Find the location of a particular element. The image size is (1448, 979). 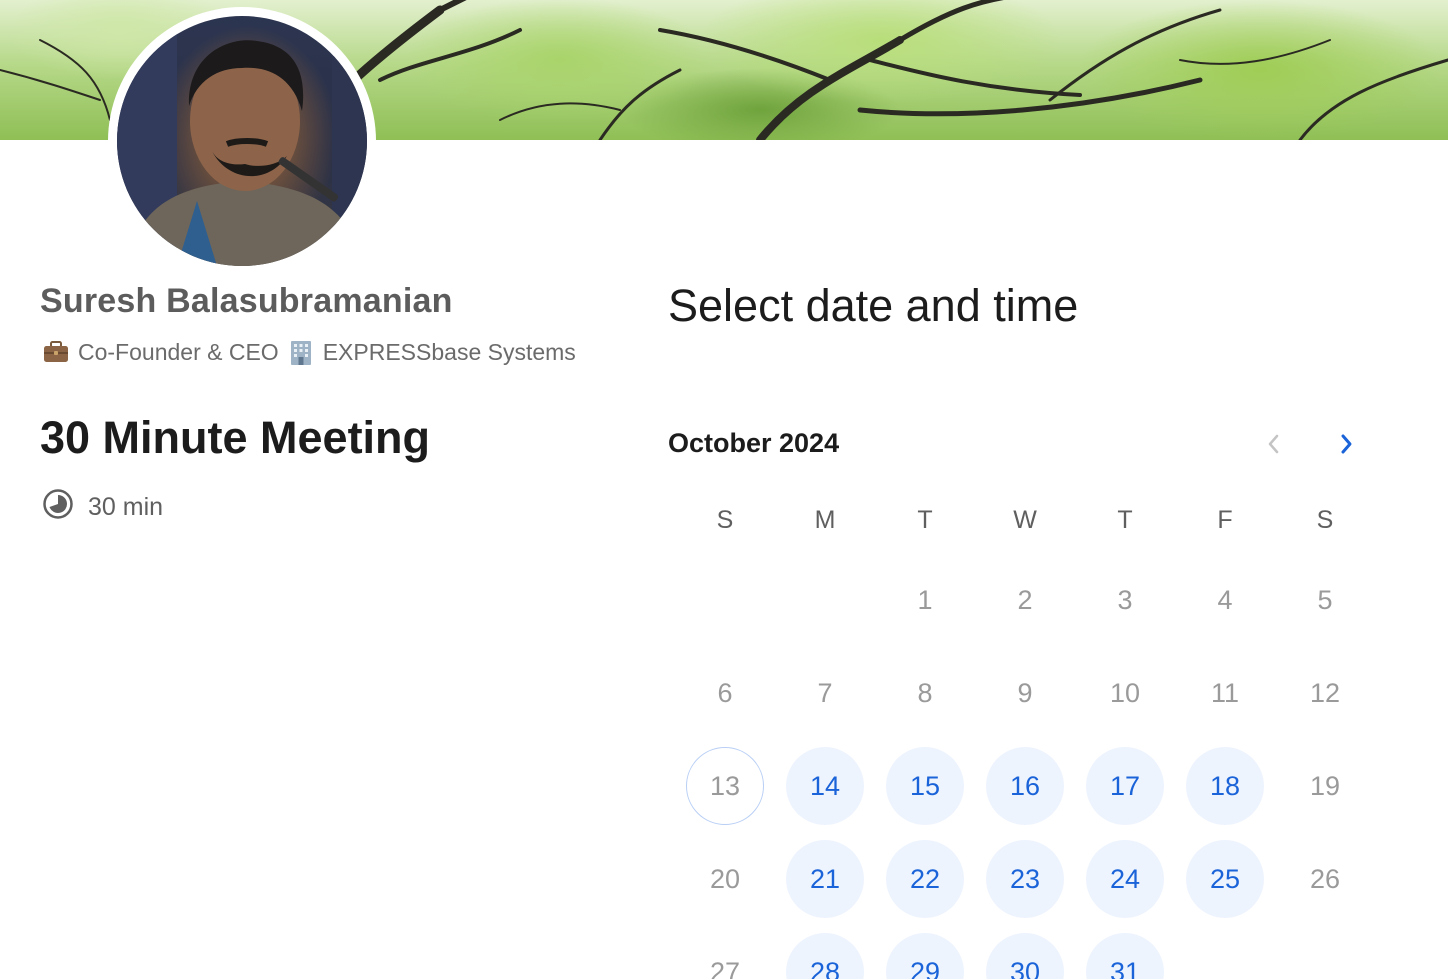

calendar-day-9: 9 is located at coordinates (1025, 692).